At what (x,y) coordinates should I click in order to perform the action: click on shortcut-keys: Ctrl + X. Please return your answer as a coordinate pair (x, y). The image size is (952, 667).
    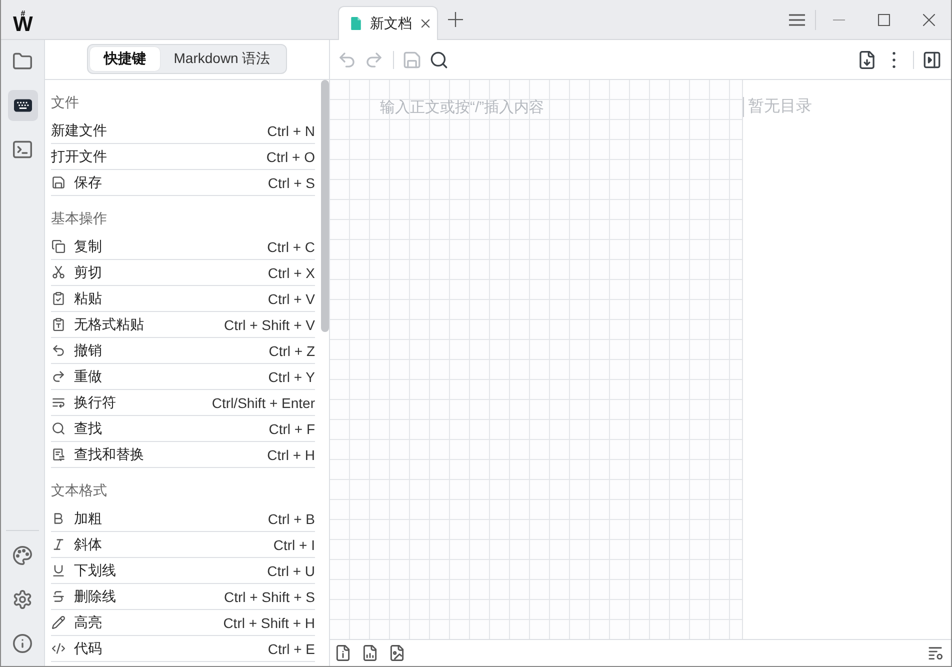
    Looking at the image, I should click on (291, 272).